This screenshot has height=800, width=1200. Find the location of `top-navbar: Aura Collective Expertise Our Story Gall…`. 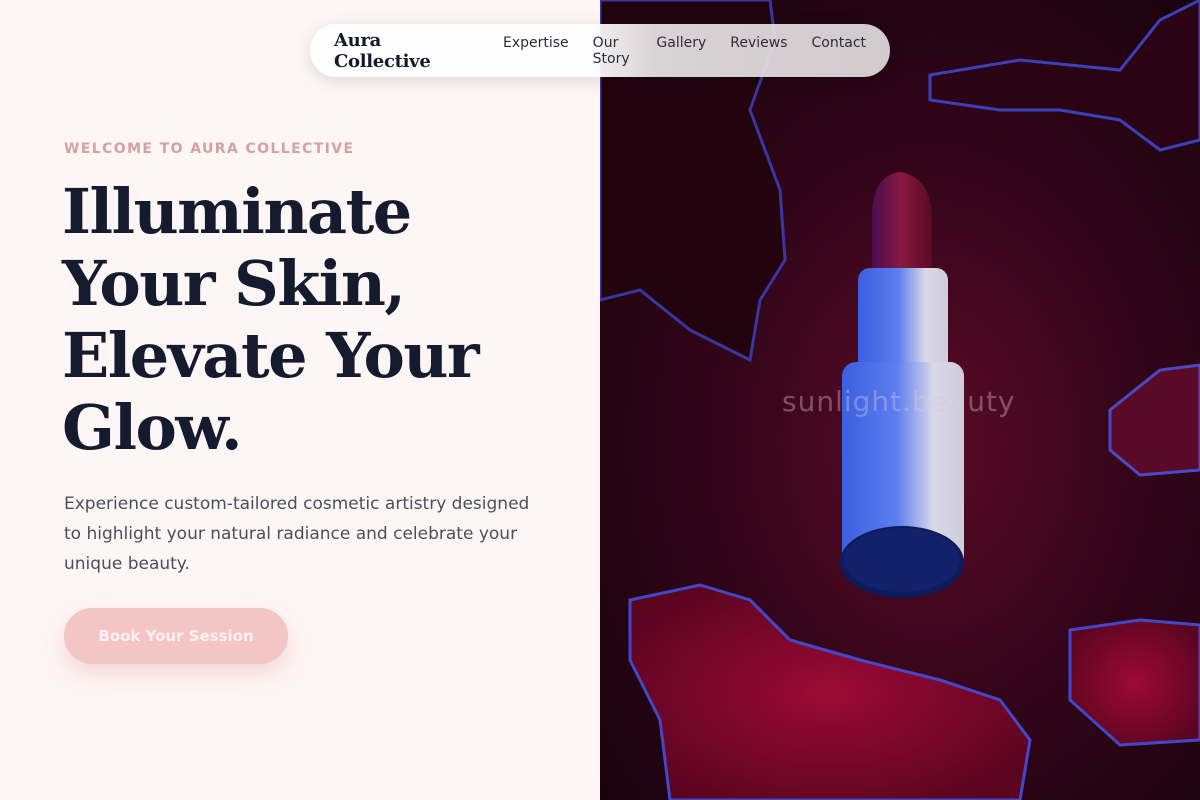

top-navbar: Aura Collective Expertise Our Story Gall… is located at coordinates (600, 50).